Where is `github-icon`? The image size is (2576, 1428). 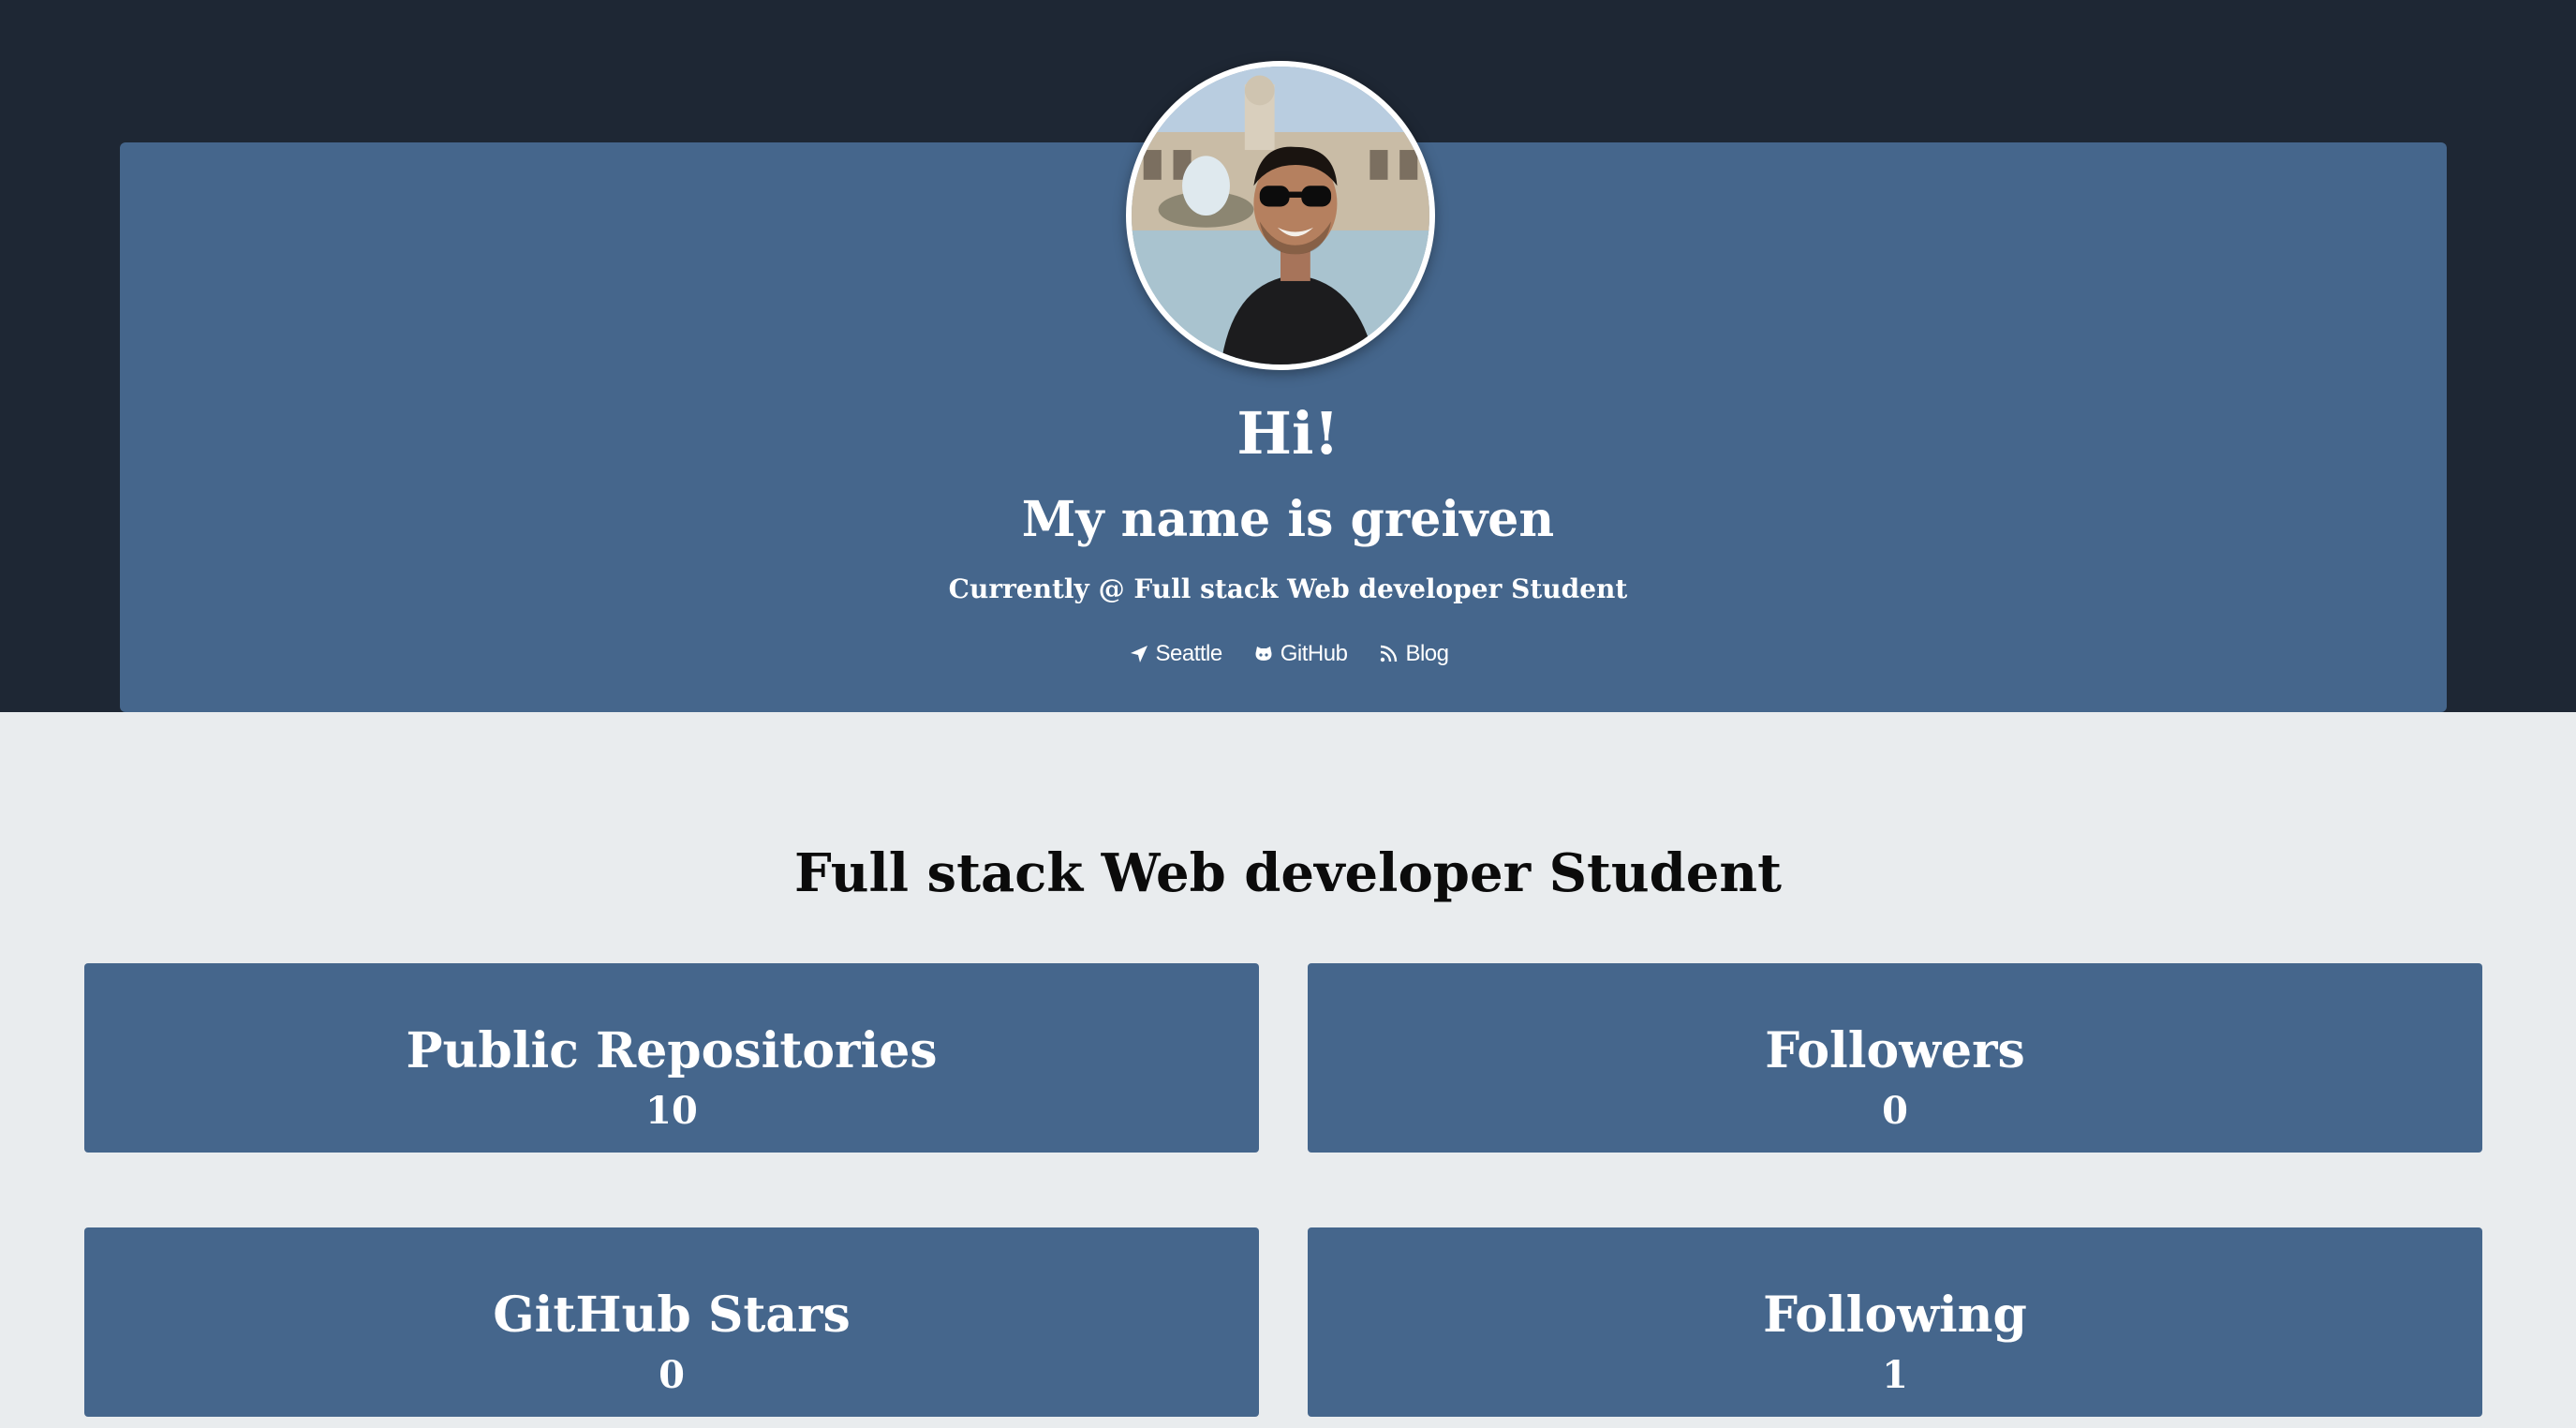
github-icon is located at coordinates (1263, 654).